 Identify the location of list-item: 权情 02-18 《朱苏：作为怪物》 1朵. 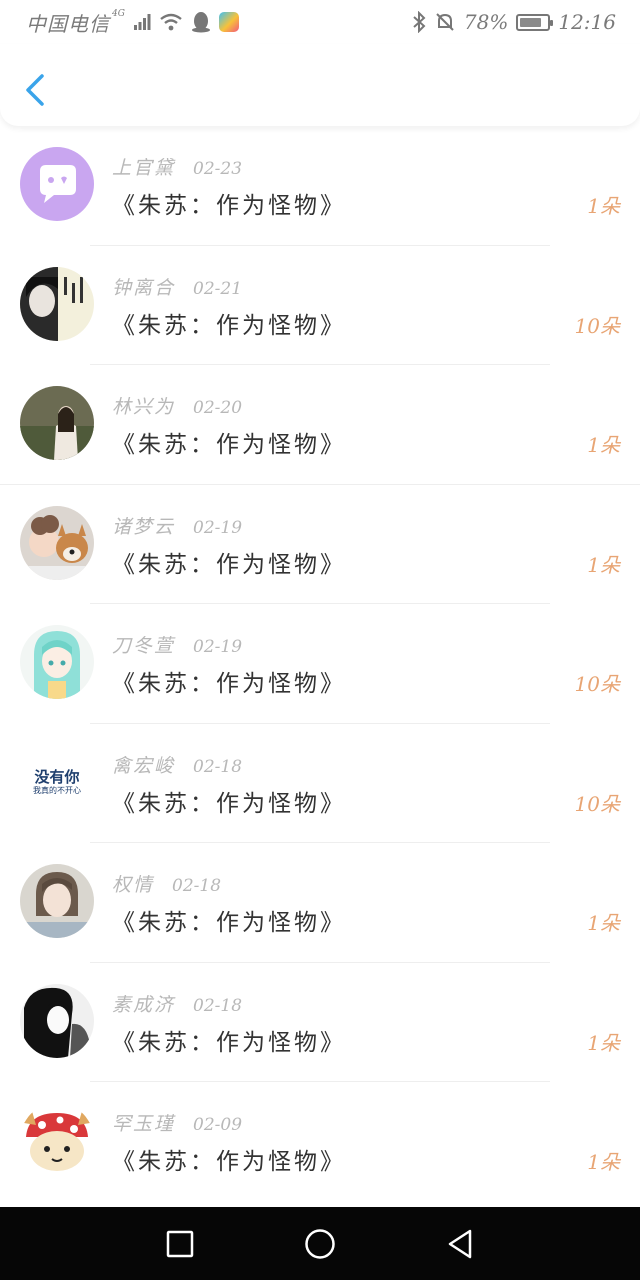
(320, 903).